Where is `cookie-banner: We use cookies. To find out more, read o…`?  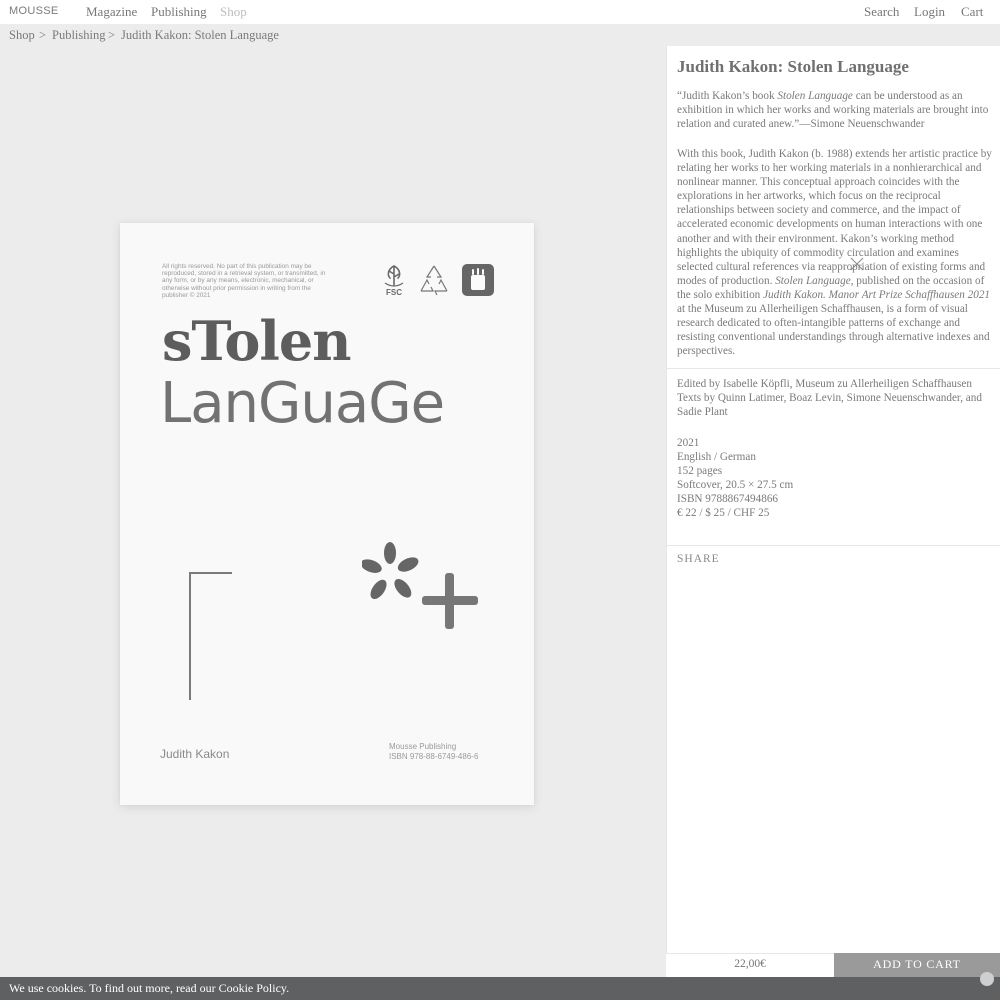
cookie-banner: We use cookies. To find out more, read o… is located at coordinates (500, 988).